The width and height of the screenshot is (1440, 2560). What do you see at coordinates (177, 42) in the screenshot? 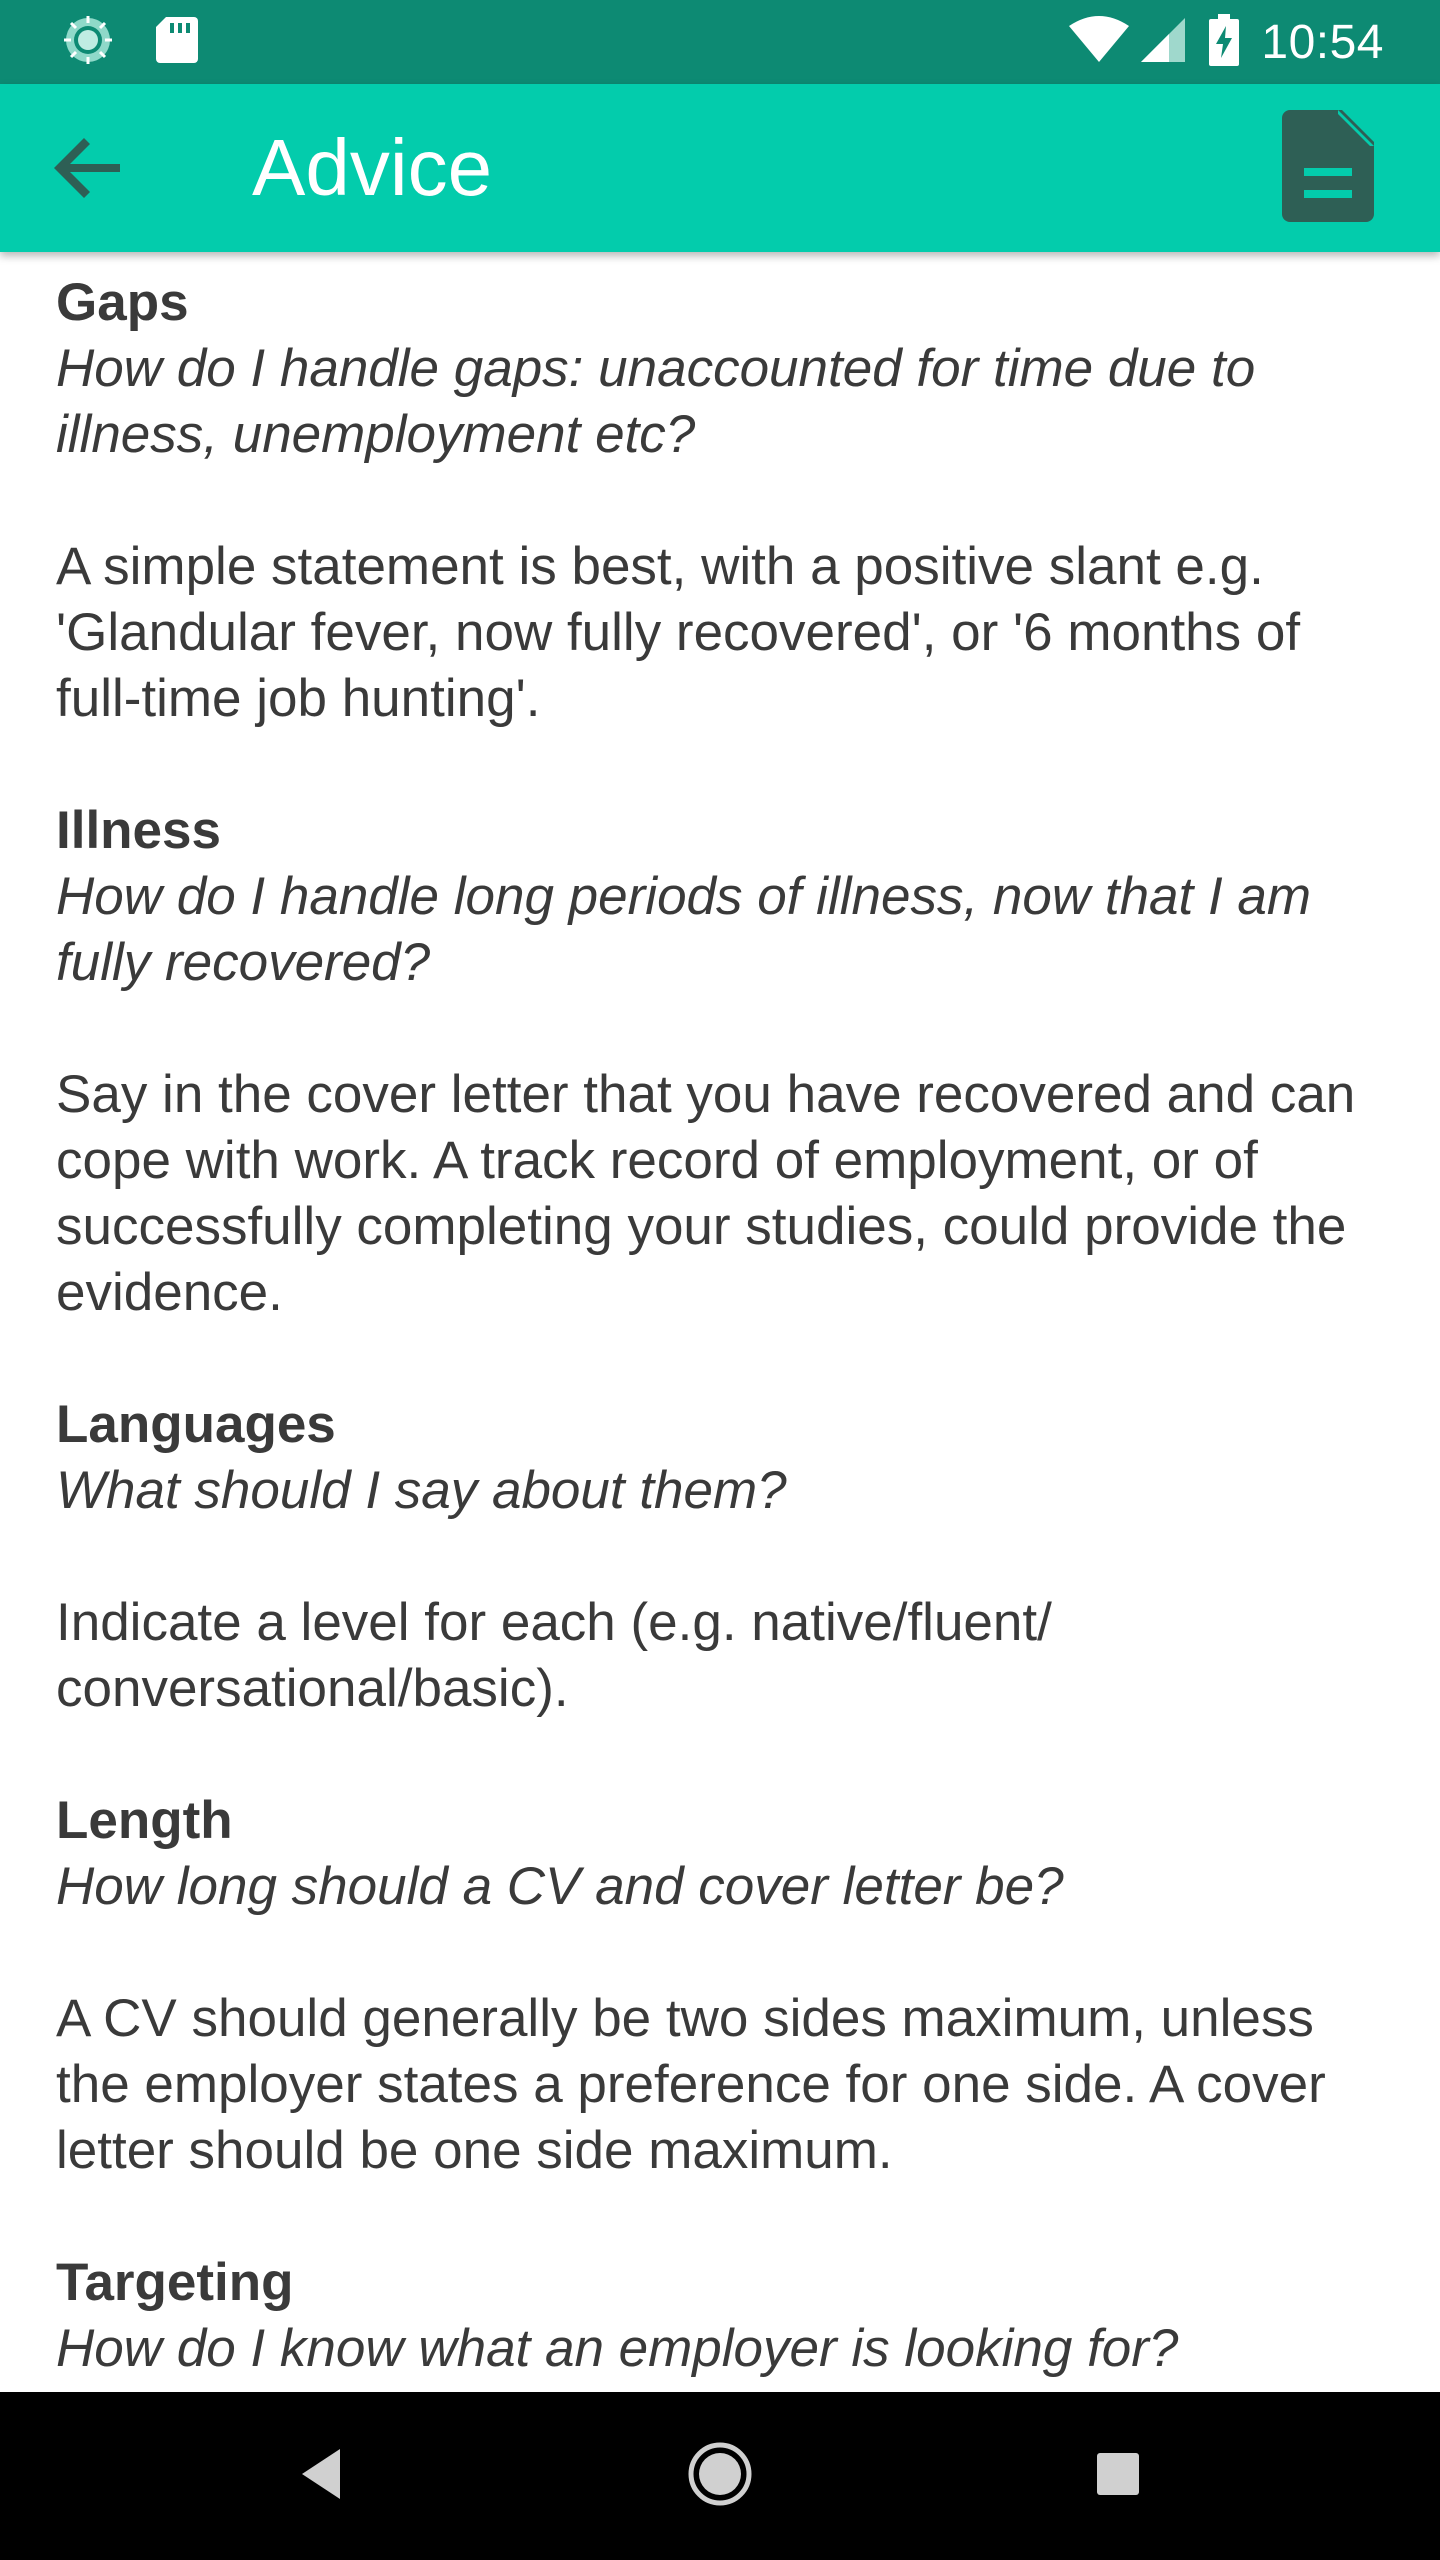
I see `sd-card-icon` at bounding box center [177, 42].